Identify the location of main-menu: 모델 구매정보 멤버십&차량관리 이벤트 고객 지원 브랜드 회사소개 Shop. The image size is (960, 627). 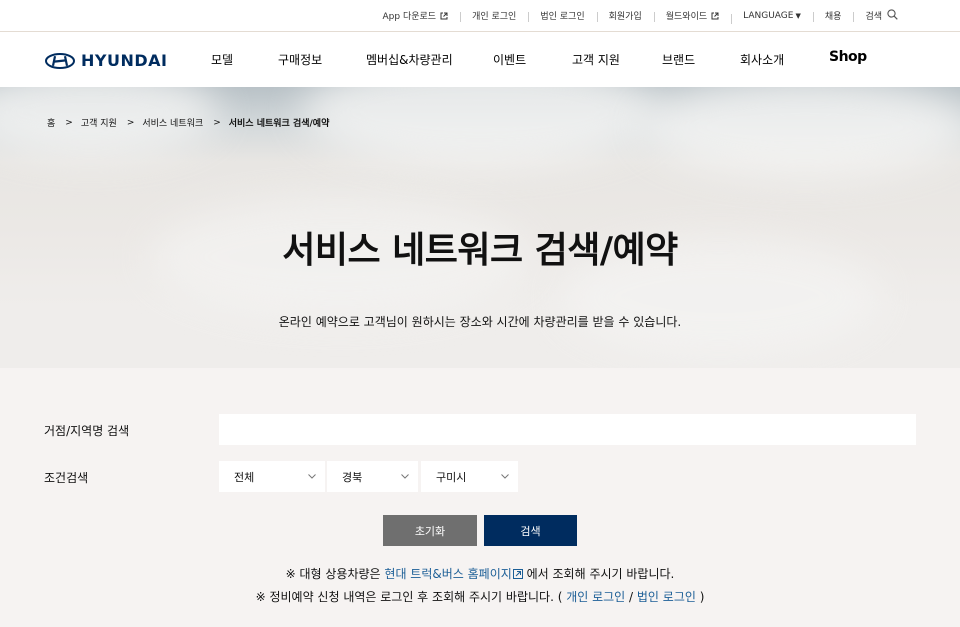
(480, 59).